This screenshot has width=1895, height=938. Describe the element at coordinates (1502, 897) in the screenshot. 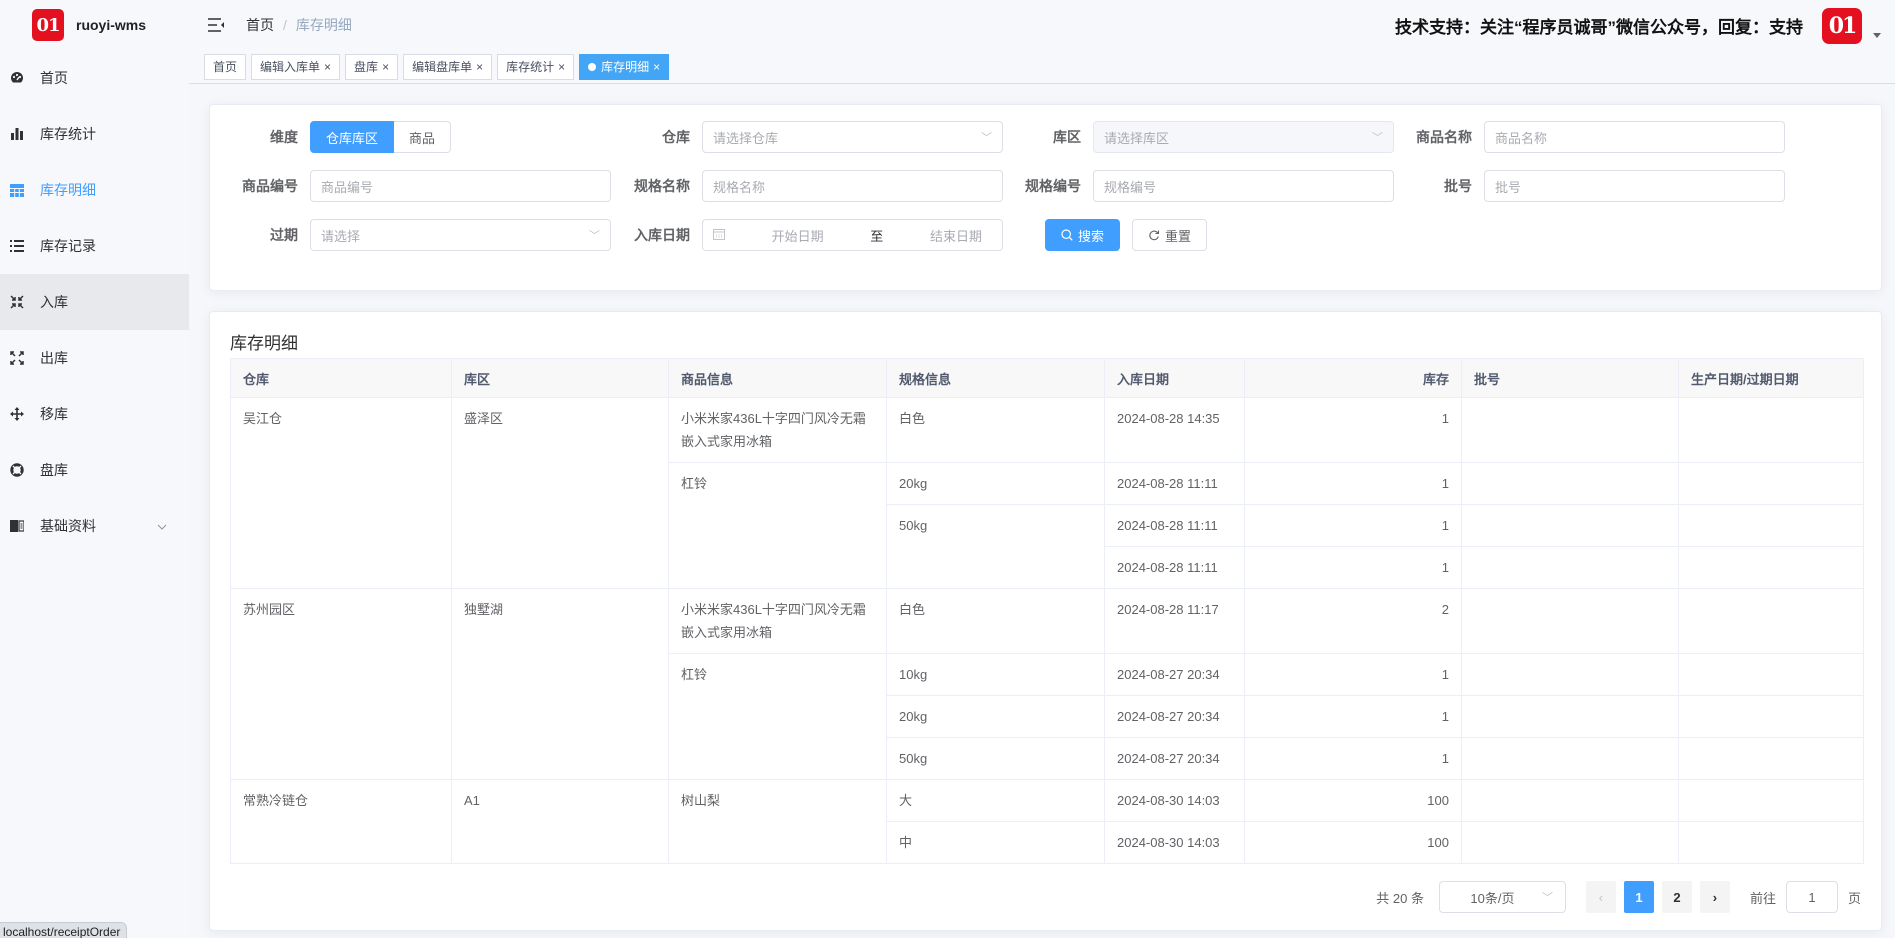

I see `page-size-select: 10条/页 ﹀` at that location.